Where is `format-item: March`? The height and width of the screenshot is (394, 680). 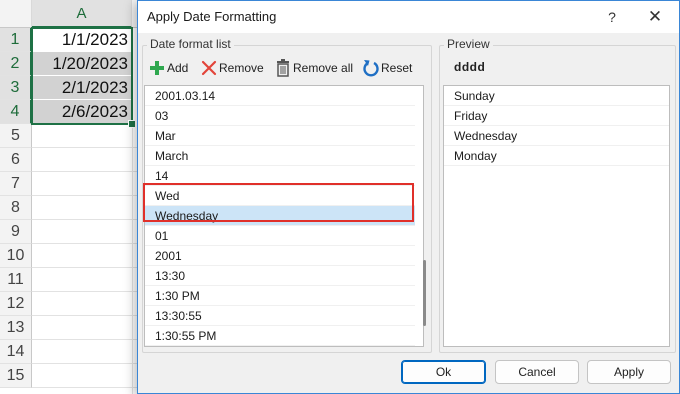 format-item: March is located at coordinates (280, 156).